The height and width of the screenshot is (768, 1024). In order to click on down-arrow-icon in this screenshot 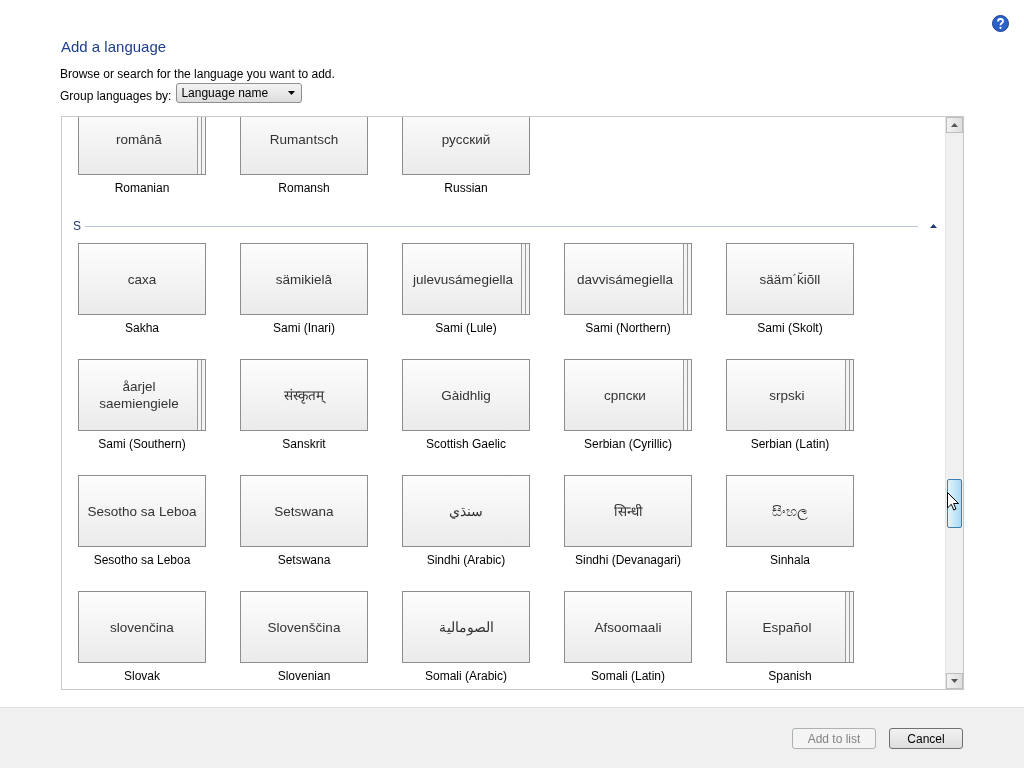, I will do `click(954, 681)`.